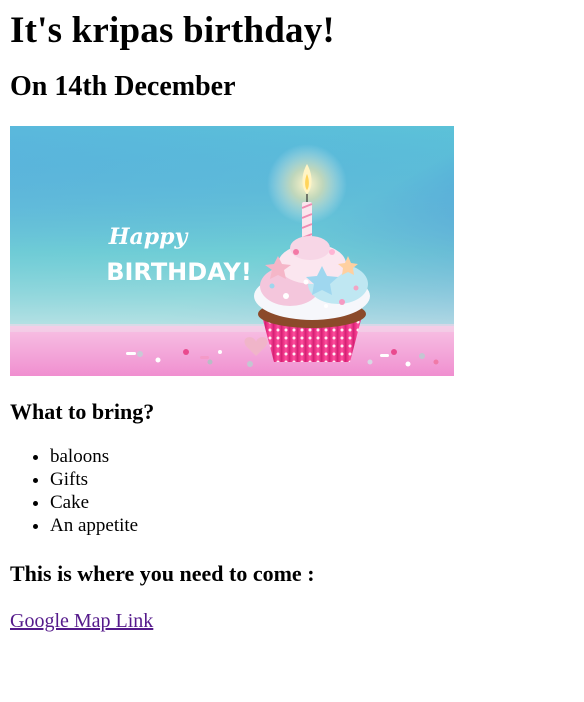 This screenshot has height=702, width=584. What do you see at coordinates (149, 237) in the screenshot?
I see `banner-script-text: Happy` at bounding box center [149, 237].